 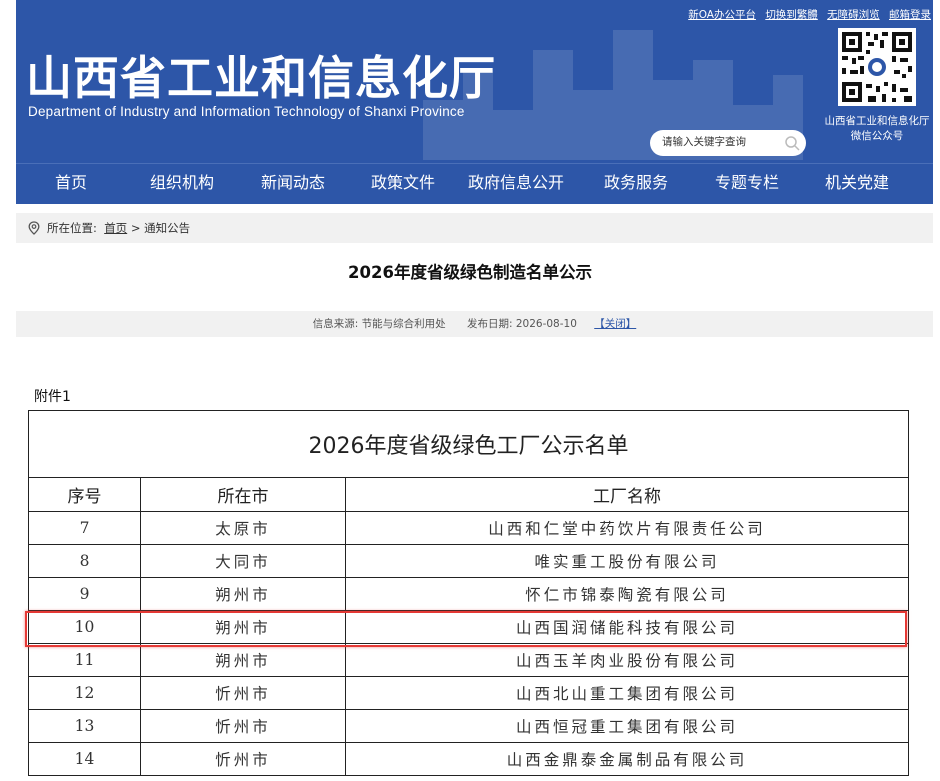 What do you see at coordinates (877, 121) in the screenshot?
I see `qr-caption-line1: 山西省工业和信息化厅` at bounding box center [877, 121].